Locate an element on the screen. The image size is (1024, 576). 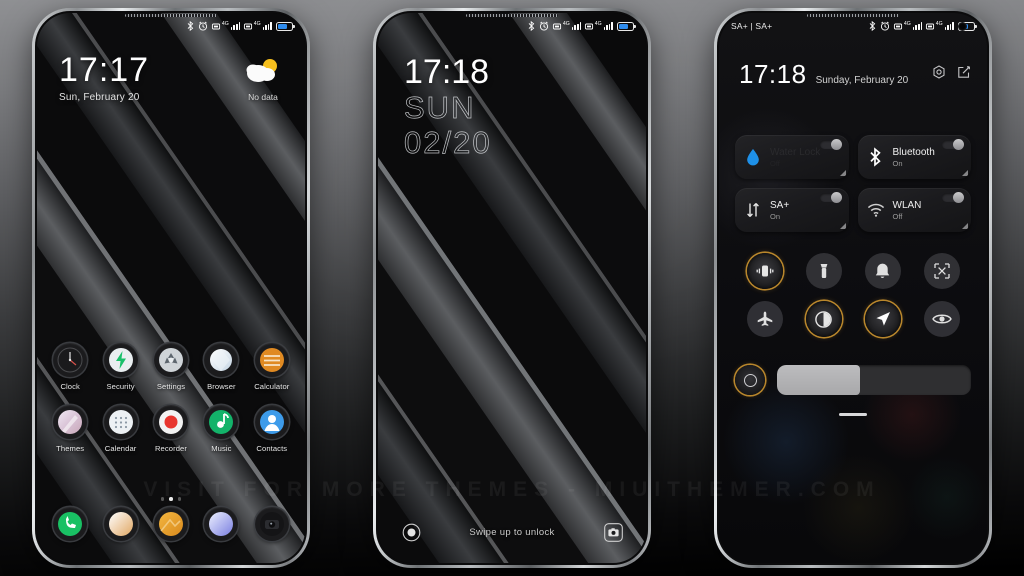
tile-bluetooth: Bluetooth On is located at coordinates (914, 157).